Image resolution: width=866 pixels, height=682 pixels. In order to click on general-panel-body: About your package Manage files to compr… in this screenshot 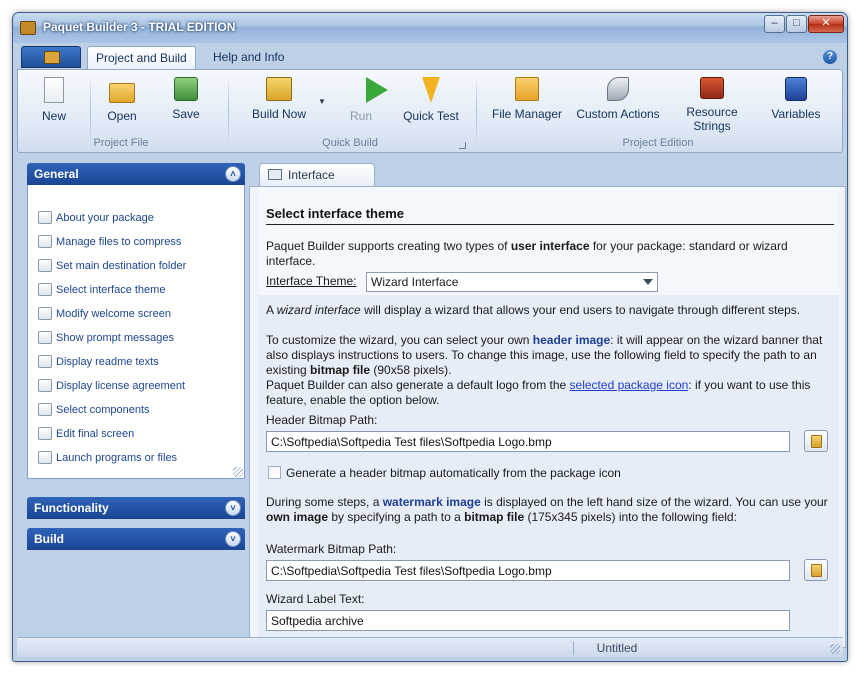, I will do `click(136, 332)`.